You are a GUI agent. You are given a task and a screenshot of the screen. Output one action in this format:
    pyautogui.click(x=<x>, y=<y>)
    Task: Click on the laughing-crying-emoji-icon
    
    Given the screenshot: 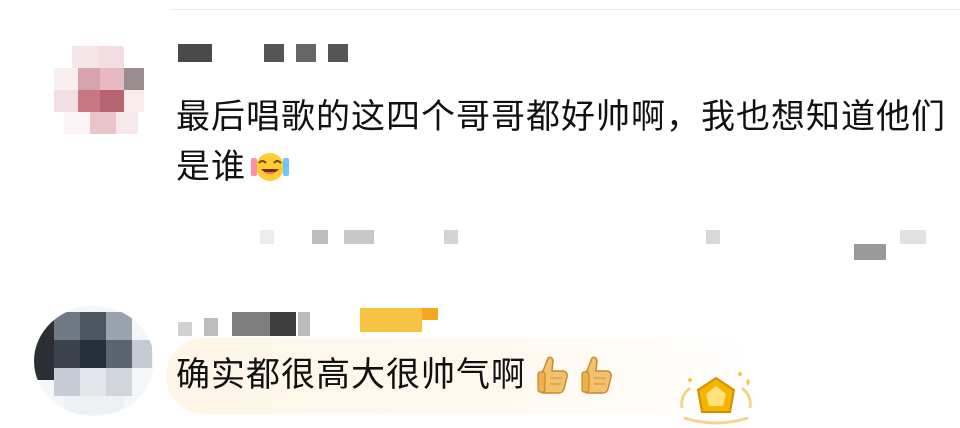 What is the action you would take?
    pyautogui.click(x=270, y=167)
    